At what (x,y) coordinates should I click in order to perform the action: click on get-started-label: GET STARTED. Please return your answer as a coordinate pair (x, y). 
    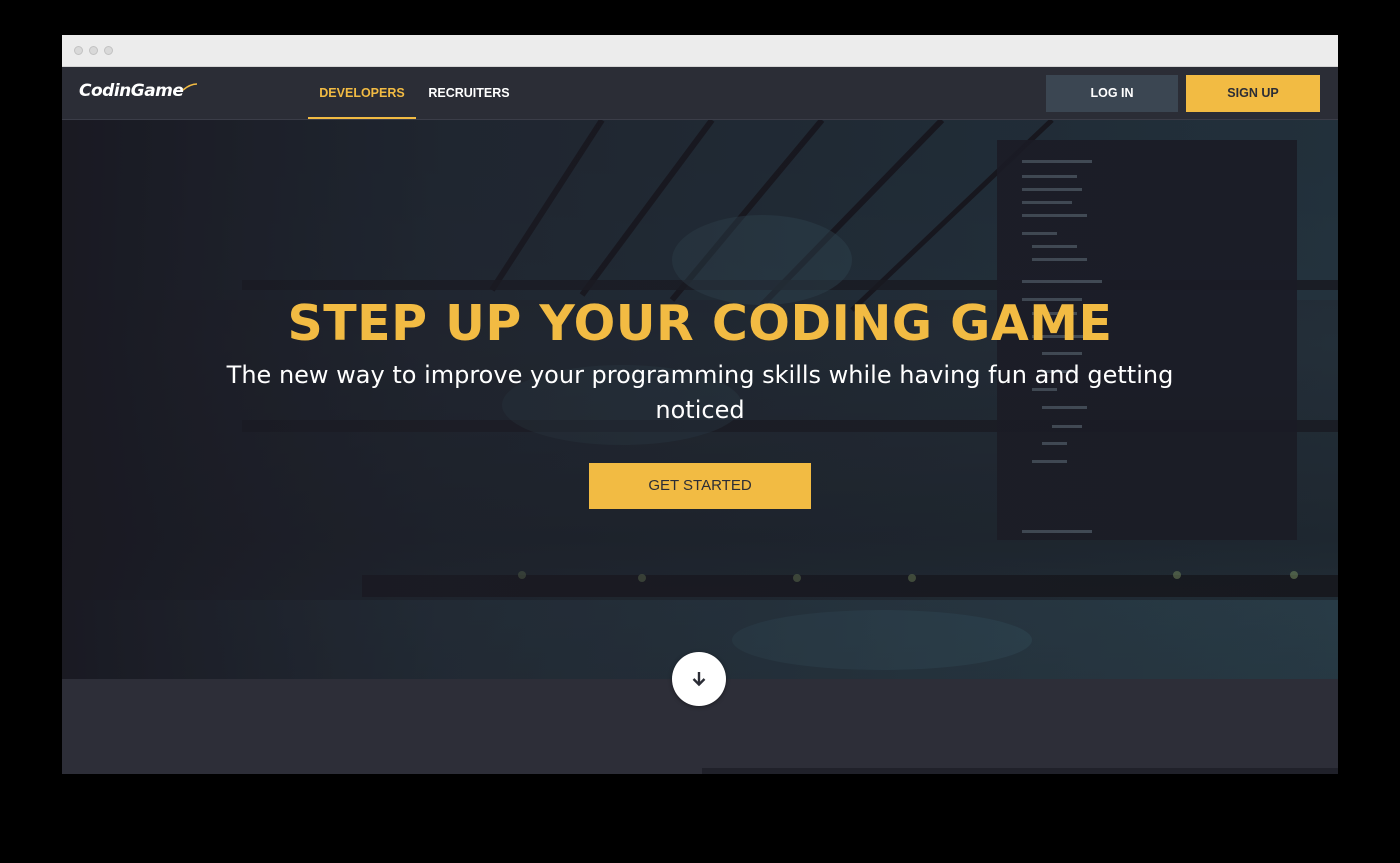
    Looking at the image, I should click on (700, 485).